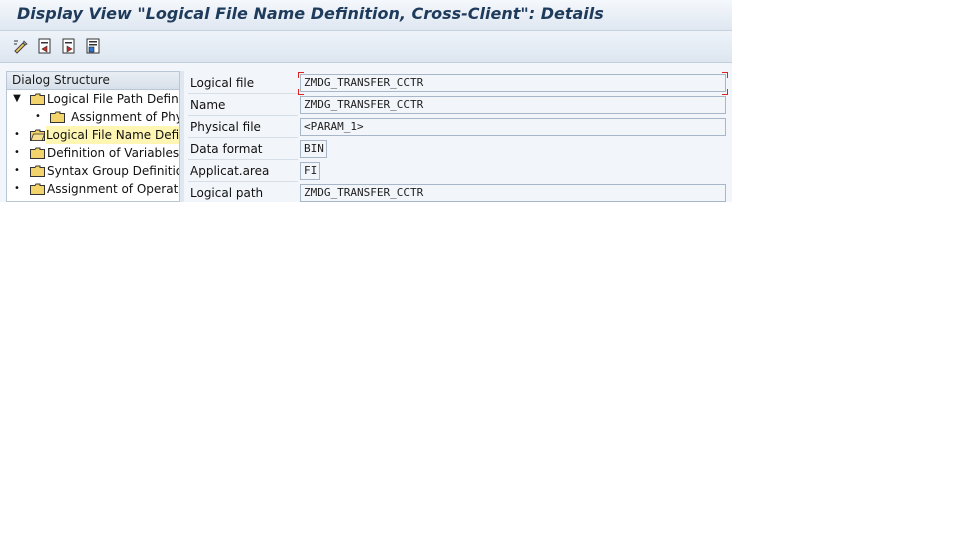 This screenshot has width=960, height=540. Describe the element at coordinates (112, 135) in the screenshot. I see `tree-item-label: Logical File Name Definit` at that location.